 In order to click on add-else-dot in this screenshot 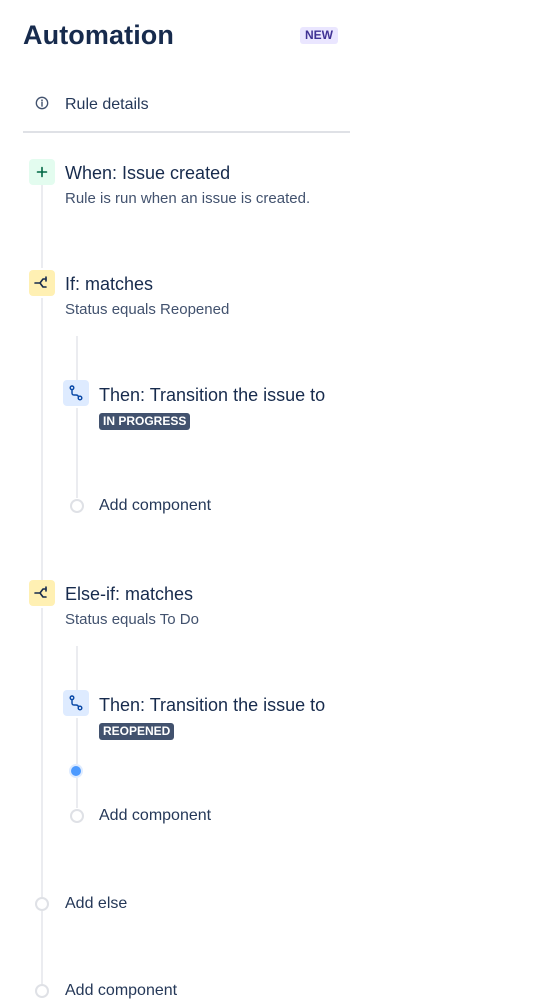, I will do `click(42, 904)`.